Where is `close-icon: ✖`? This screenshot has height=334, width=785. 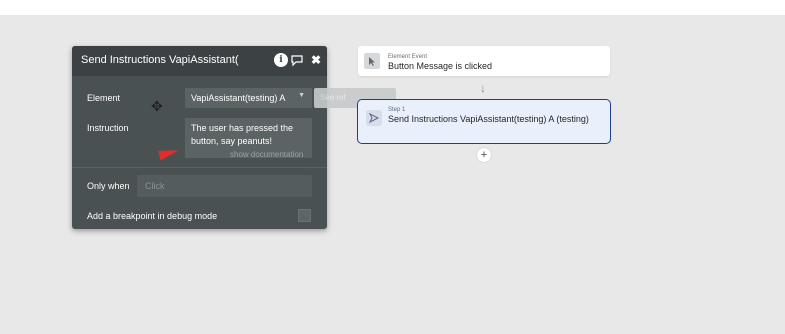 close-icon: ✖ is located at coordinates (316, 60).